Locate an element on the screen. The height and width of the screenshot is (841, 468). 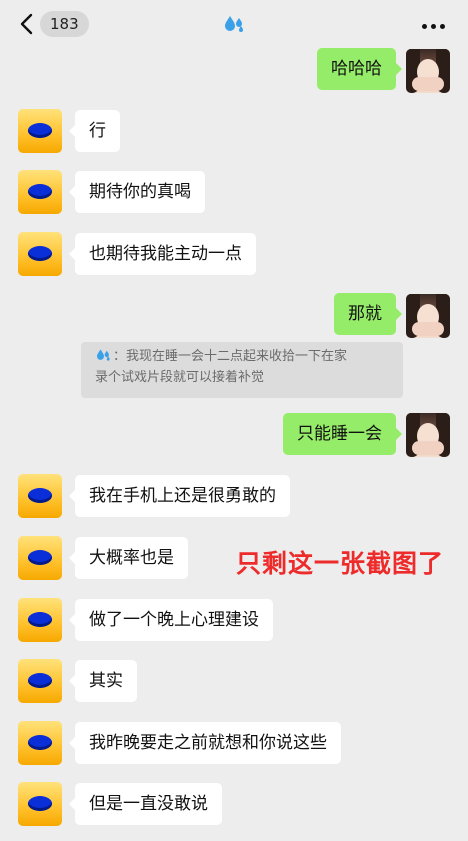
message-bubble-outgoing: 只能睡一会 is located at coordinates (342, 434).